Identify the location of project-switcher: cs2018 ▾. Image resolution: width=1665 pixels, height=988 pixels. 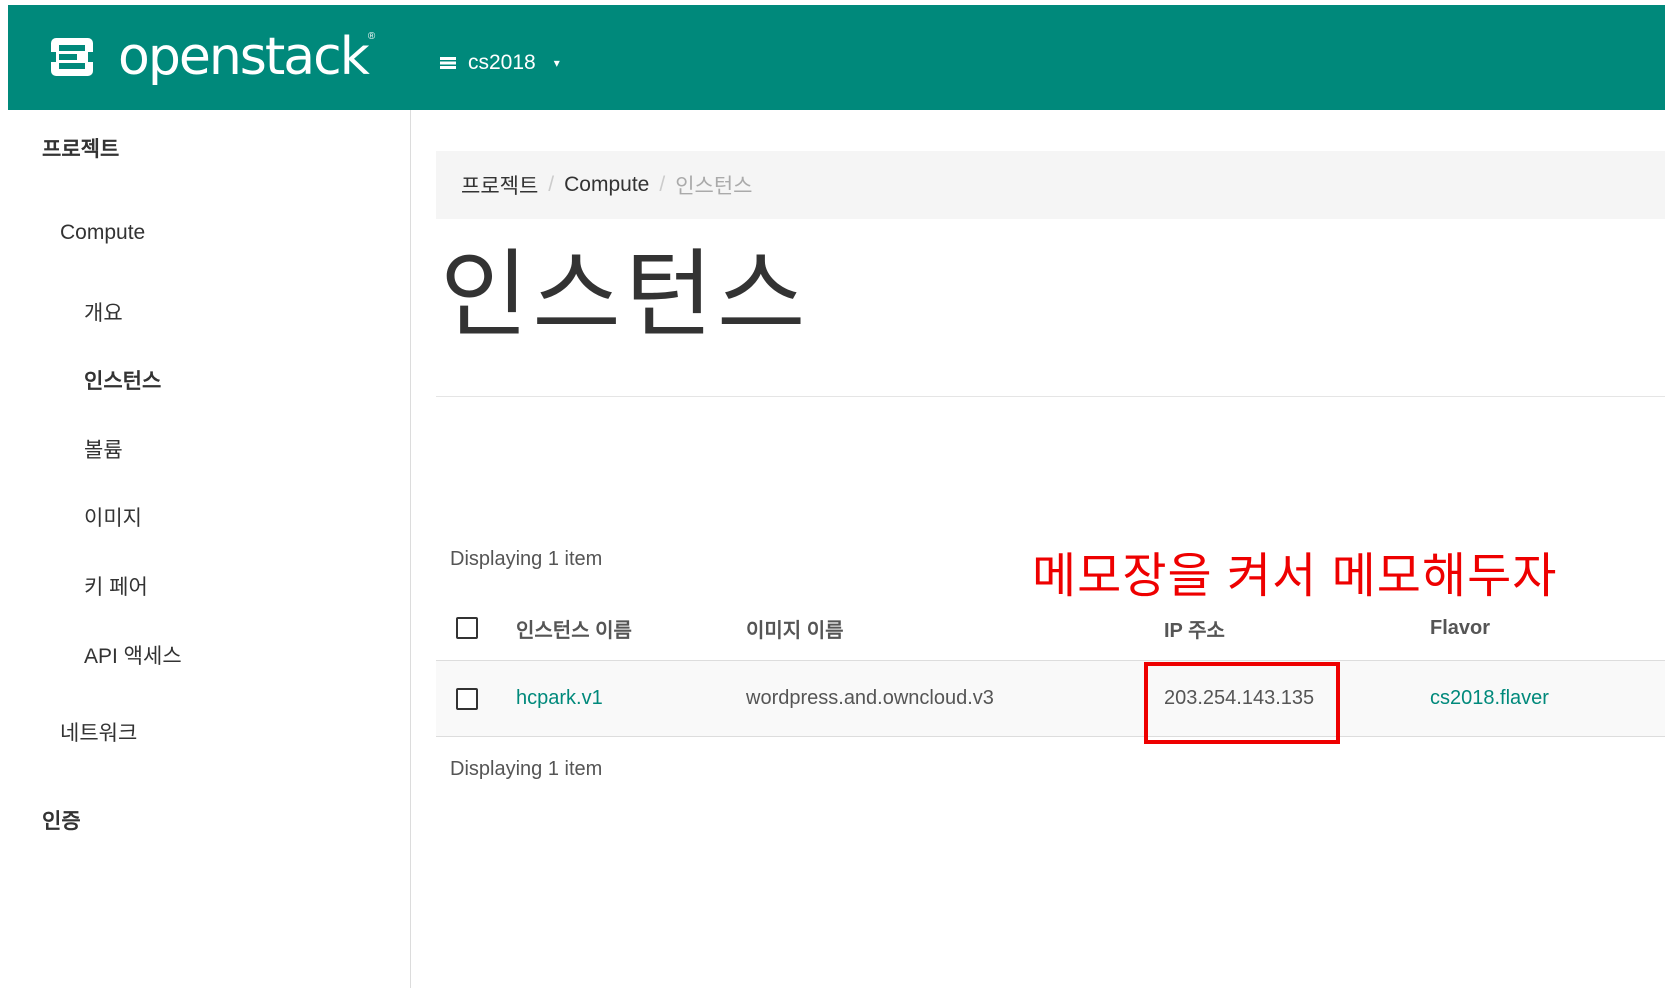
(500, 63).